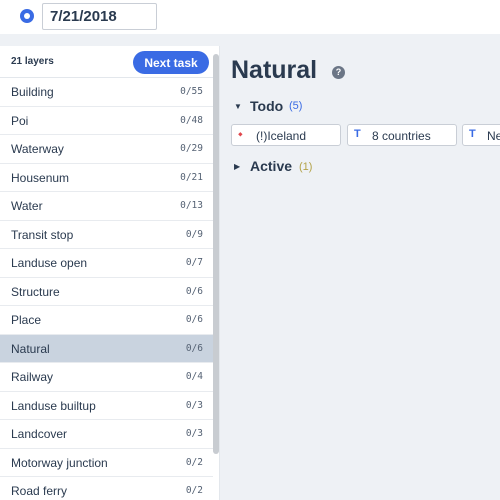  I want to click on layer-name: Housenum, so click(40, 177).